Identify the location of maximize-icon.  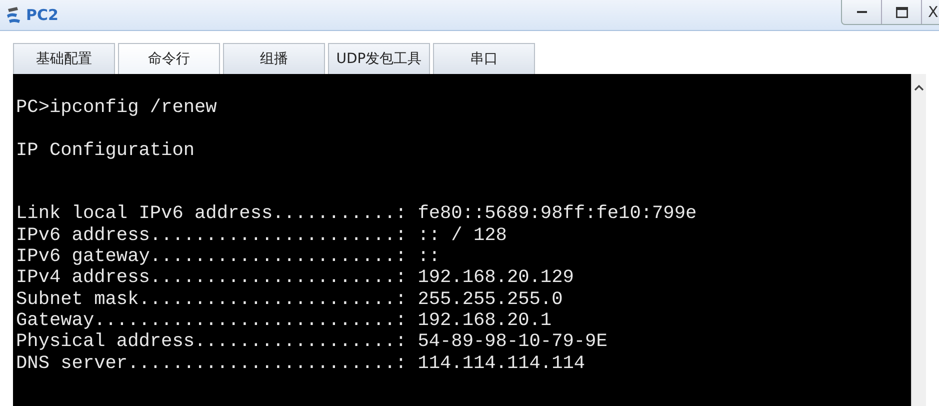
(902, 12).